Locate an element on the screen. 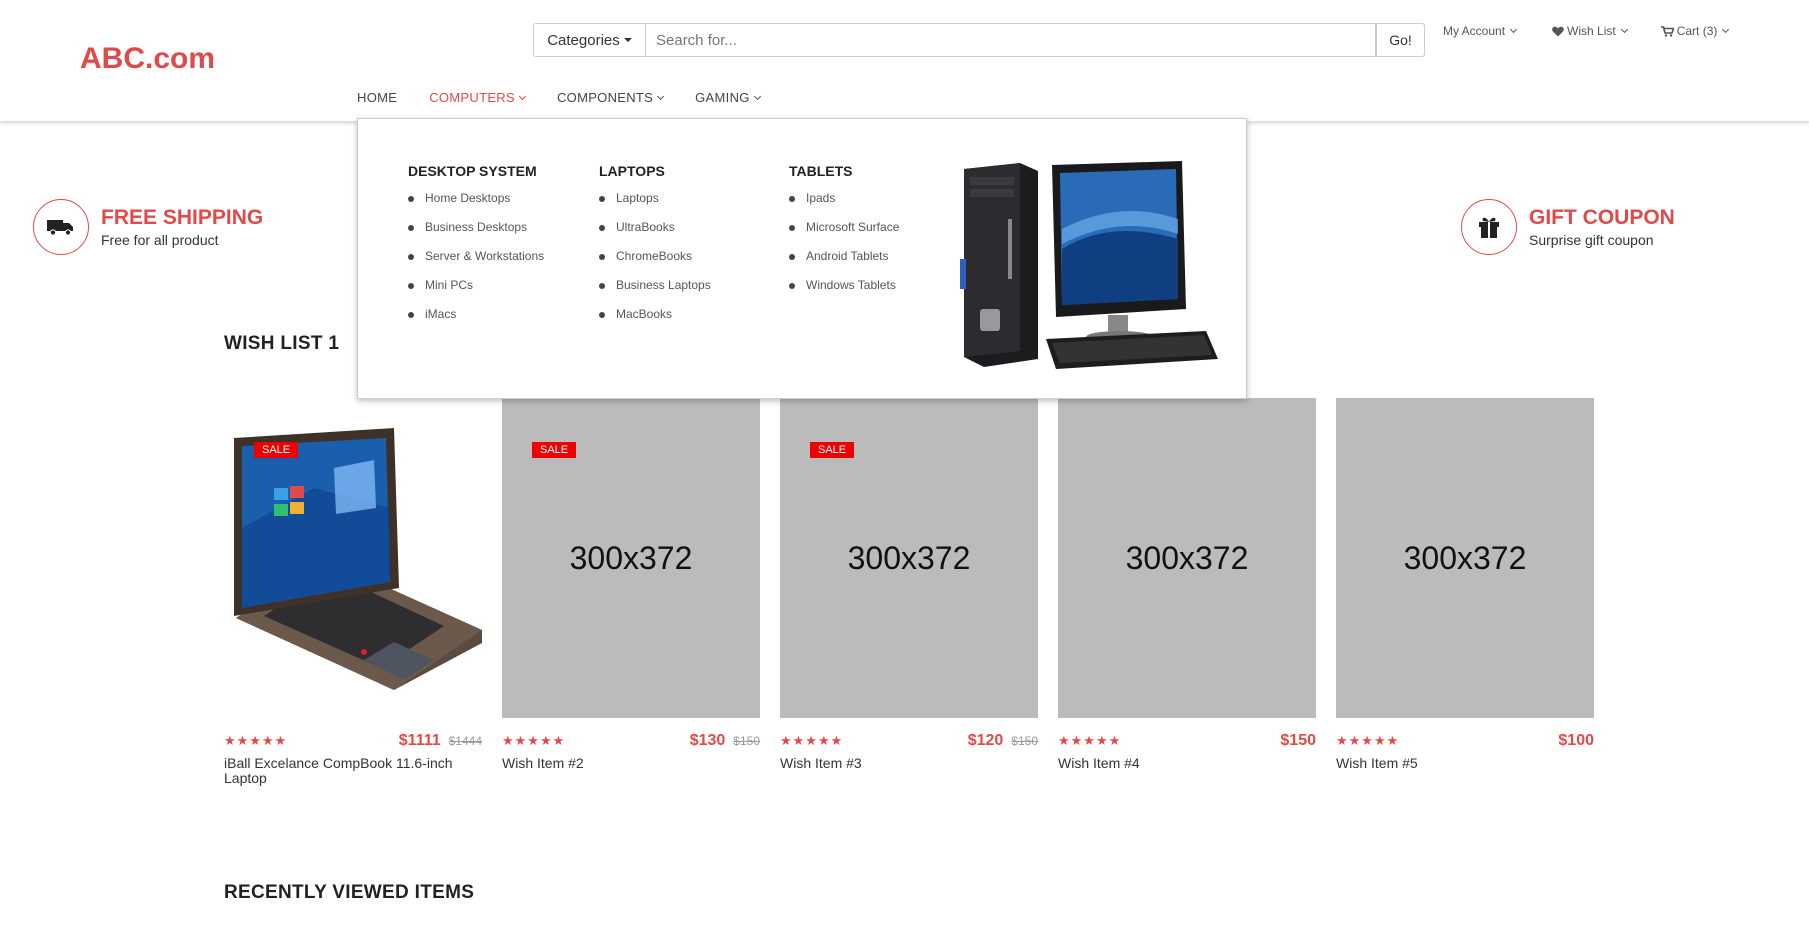 This screenshot has height=926, width=1809. product-old-price: $150 is located at coordinates (746, 741).